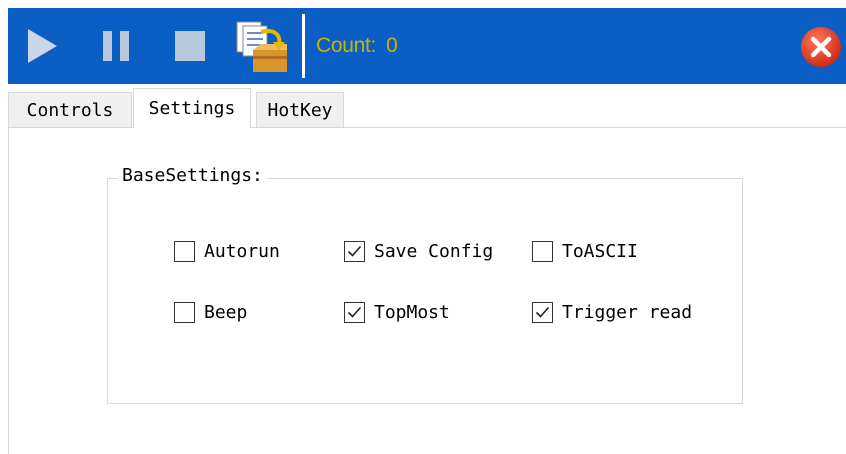  I want to click on tab-hotkey-label: HotKey, so click(300, 110).